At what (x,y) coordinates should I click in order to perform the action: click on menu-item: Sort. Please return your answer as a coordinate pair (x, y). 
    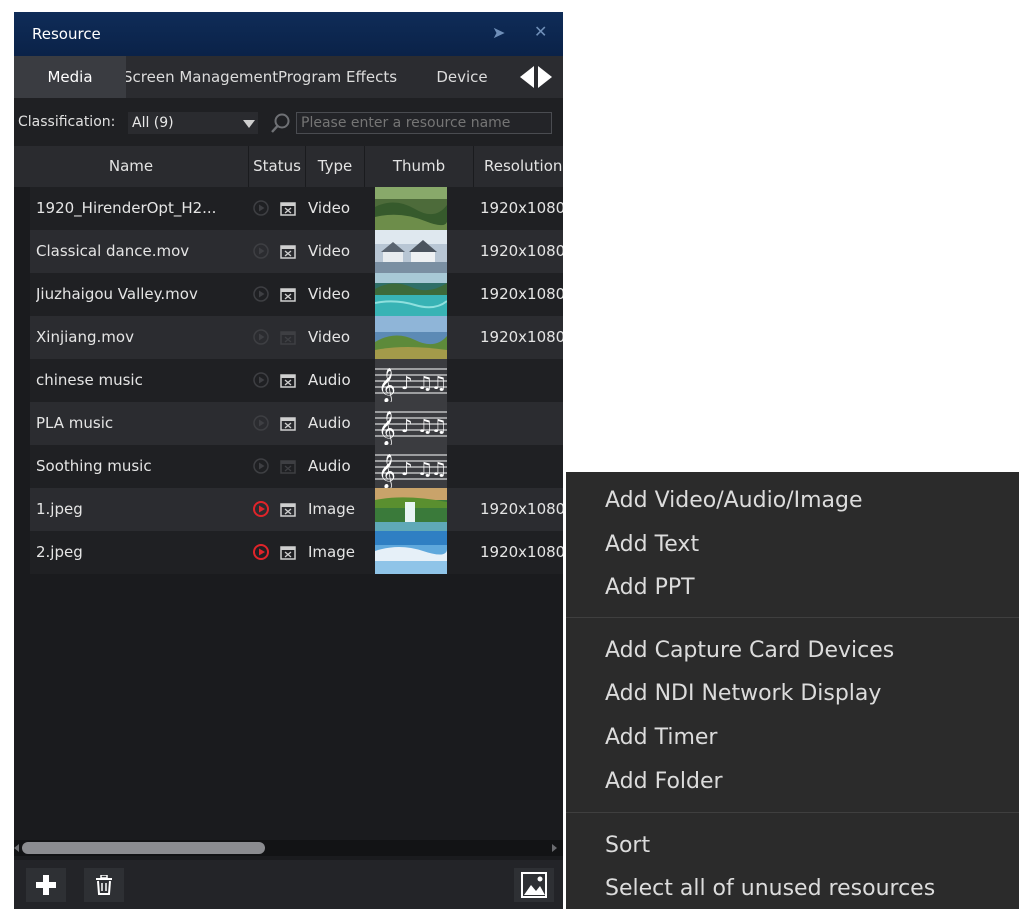
    Looking at the image, I should click on (627, 845).